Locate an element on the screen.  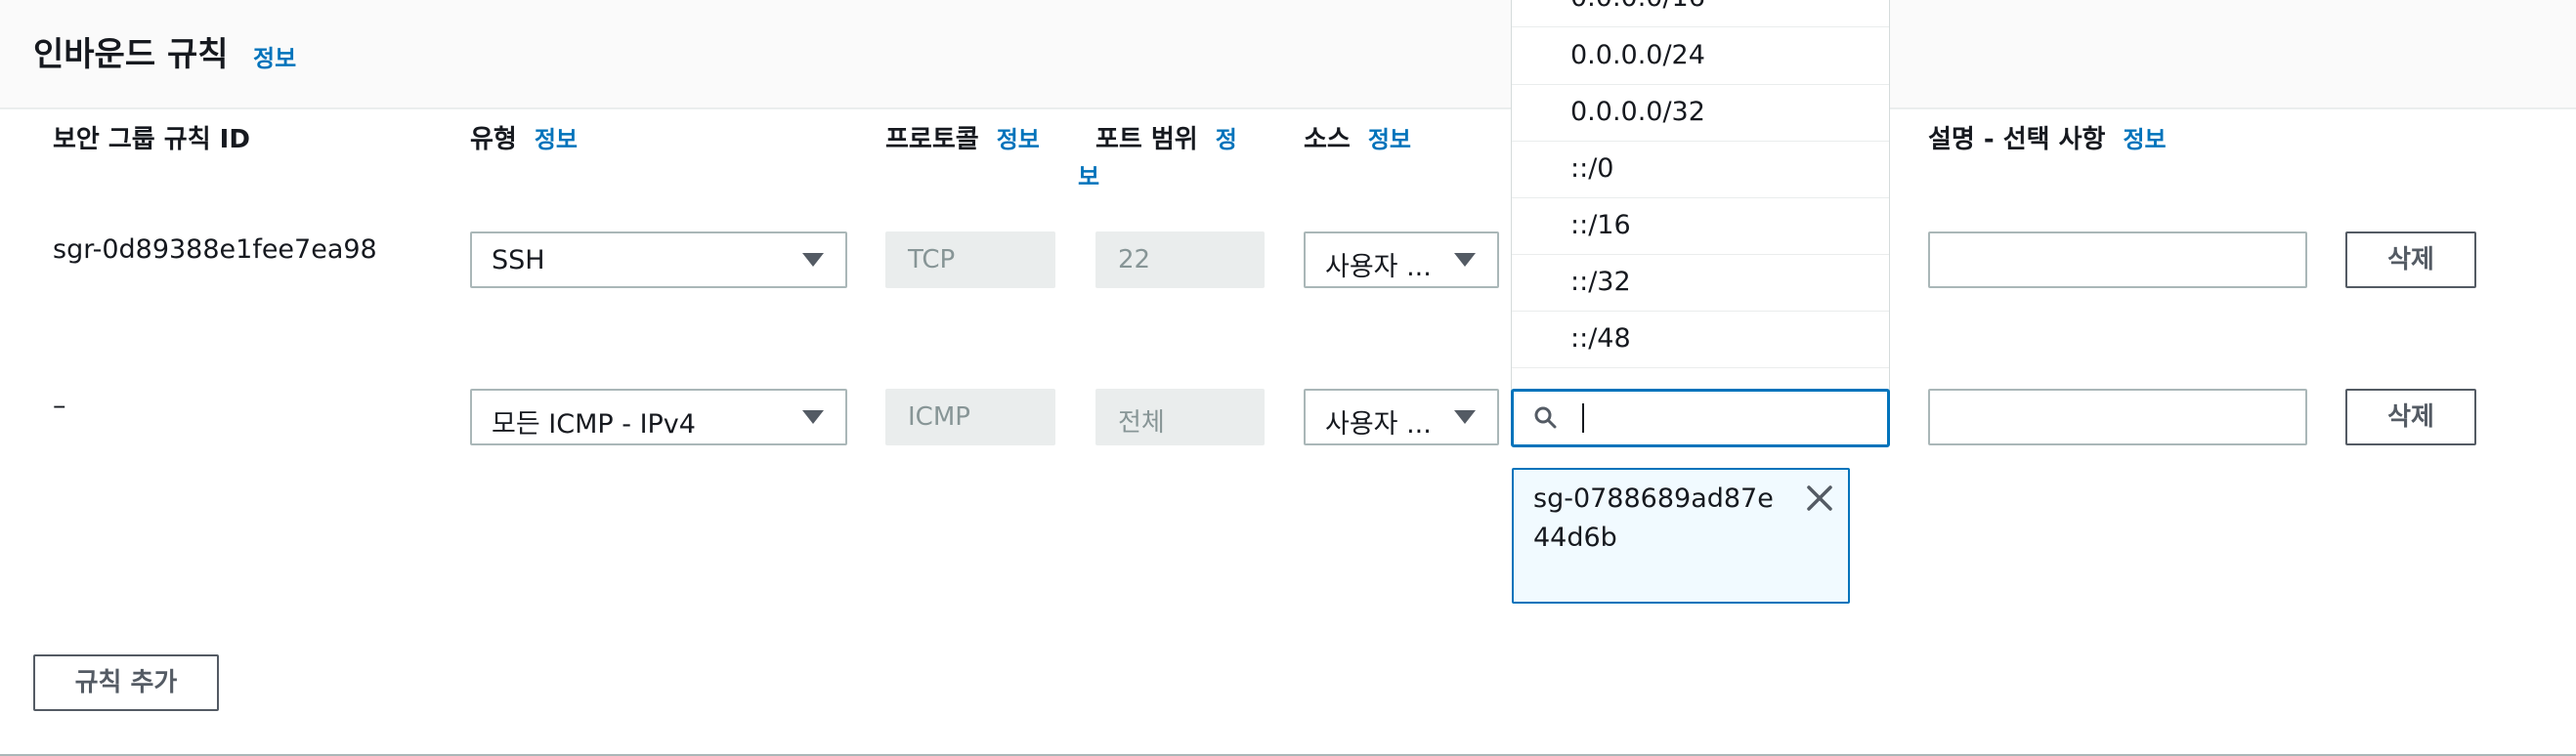
col-head-rule-id: 보안 그룹 규칙 ID is located at coordinates (151, 139).